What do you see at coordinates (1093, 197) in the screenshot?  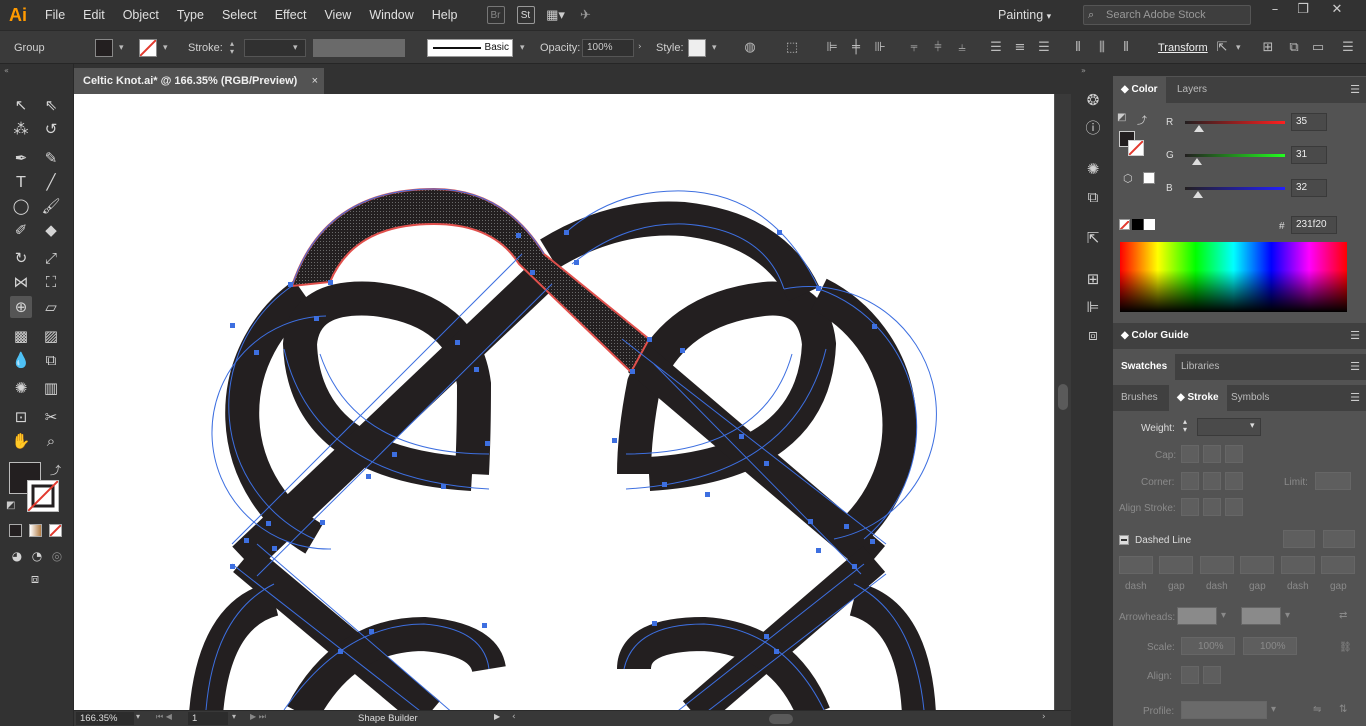 I see `artboards-panel-icon: ⧉` at bounding box center [1093, 197].